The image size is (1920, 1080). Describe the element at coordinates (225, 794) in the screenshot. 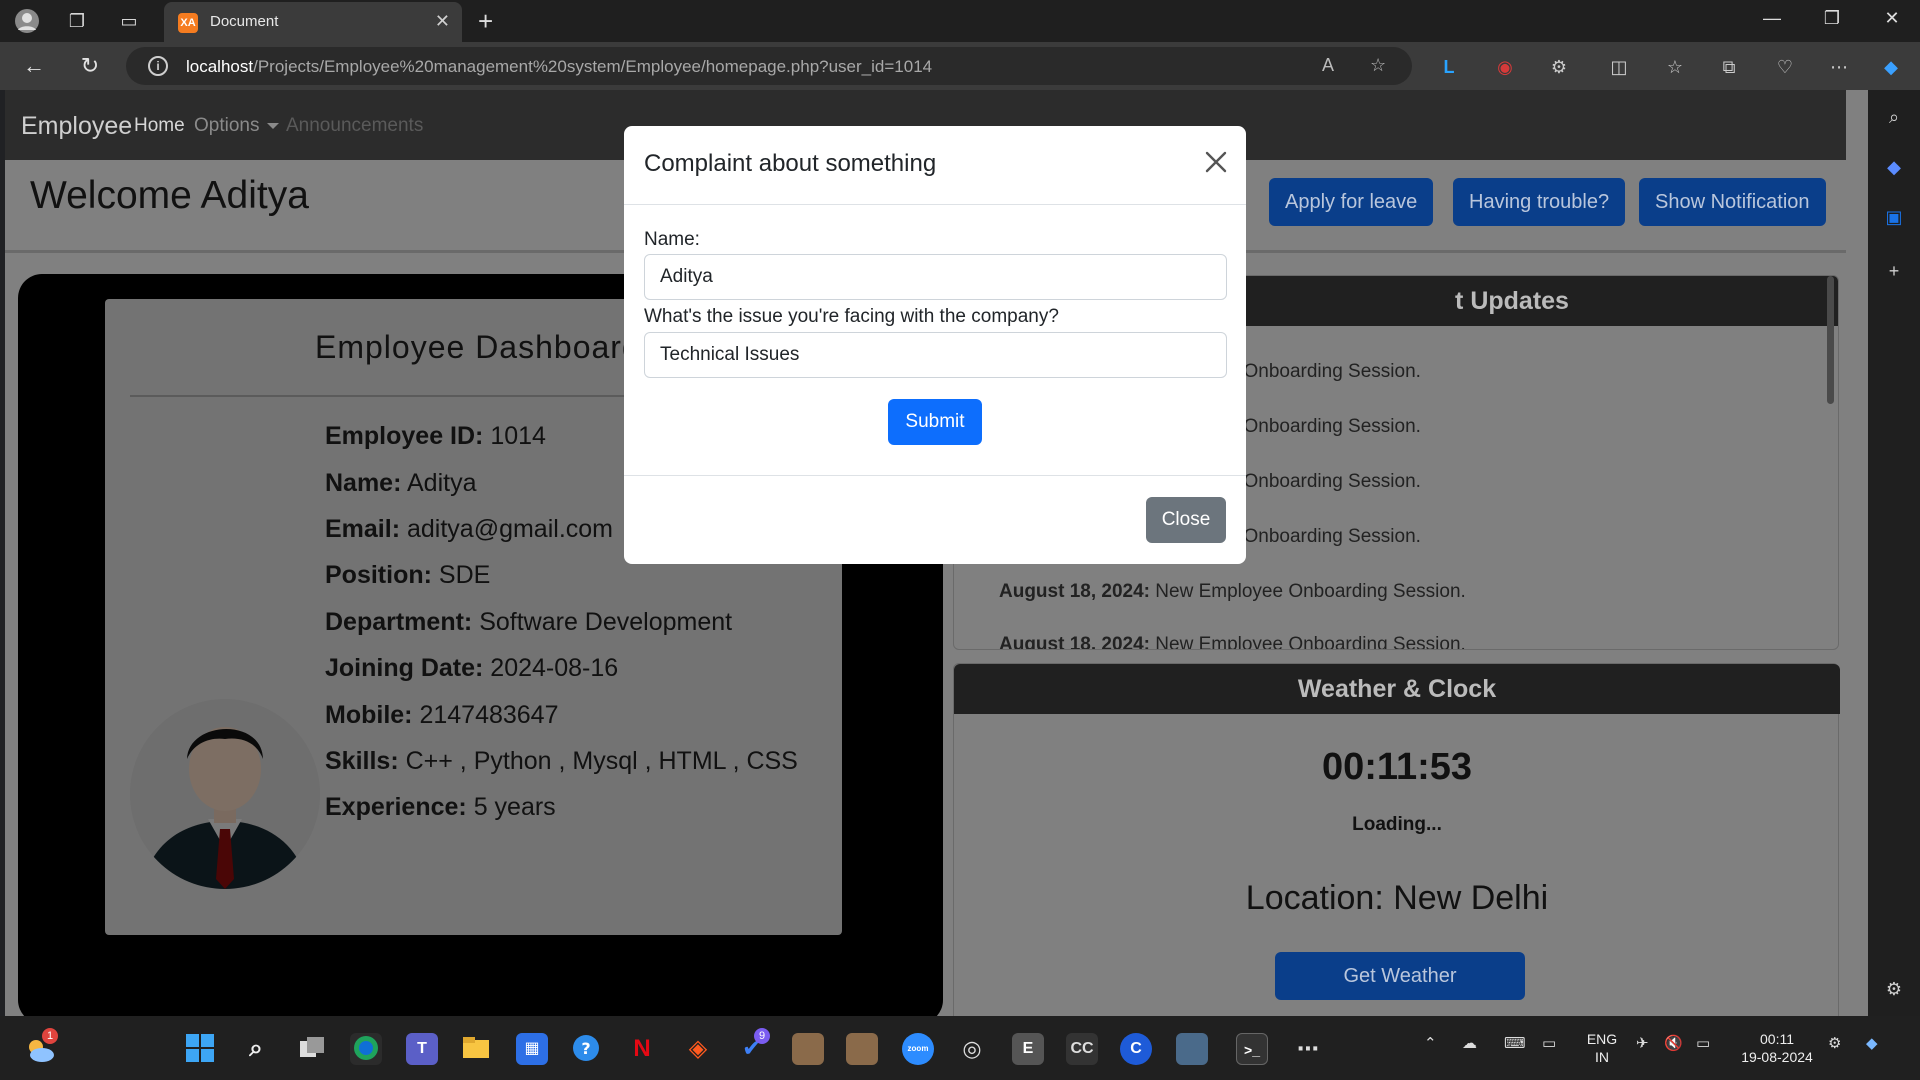

I see `employee-avatar` at that location.